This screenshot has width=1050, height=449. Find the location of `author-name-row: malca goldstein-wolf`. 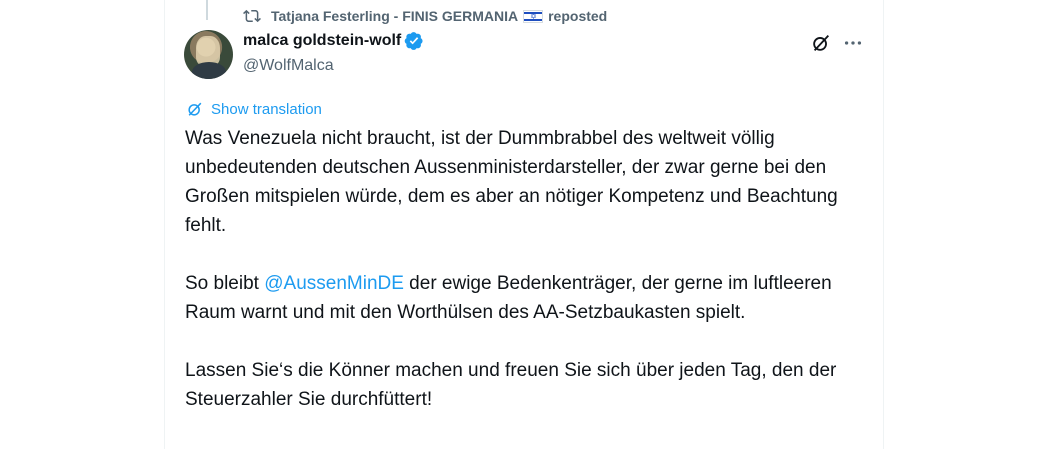

author-name-row: malca goldstein-wolf is located at coordinates (333, 41).